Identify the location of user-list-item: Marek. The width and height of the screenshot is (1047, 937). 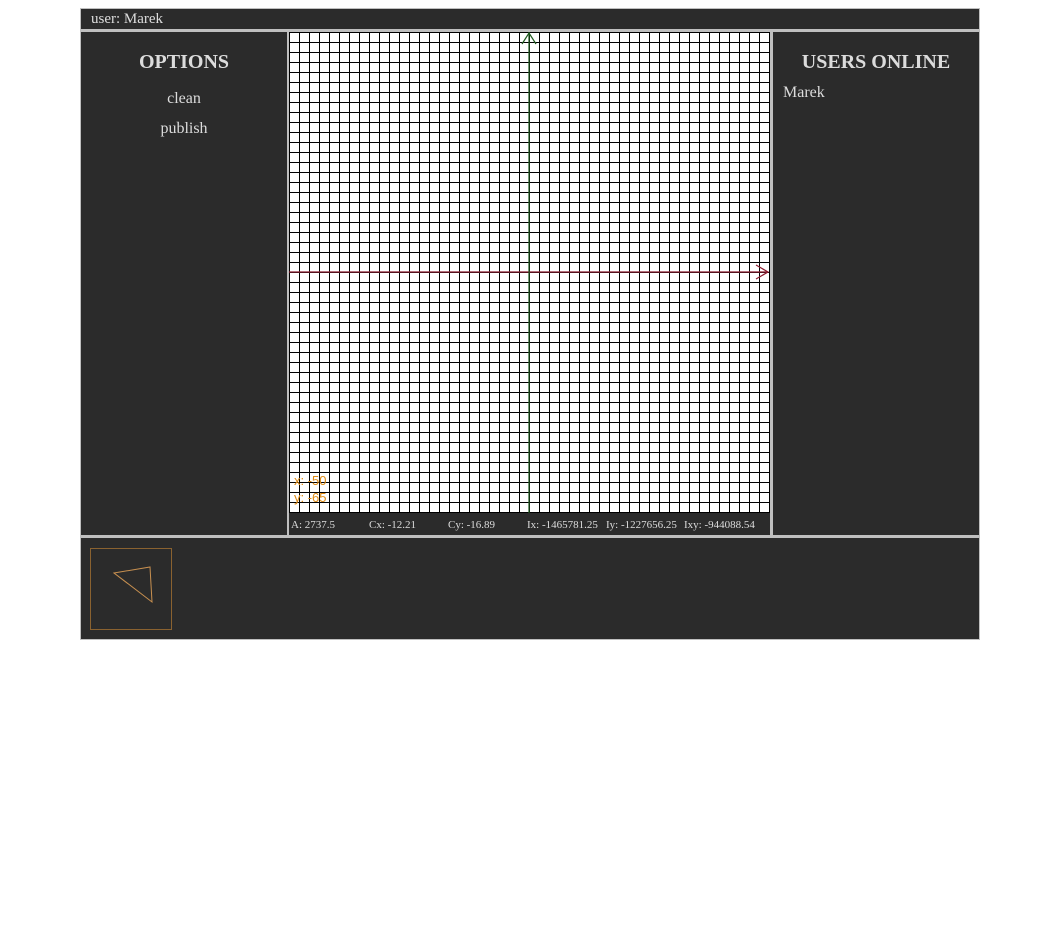
(804, 92).